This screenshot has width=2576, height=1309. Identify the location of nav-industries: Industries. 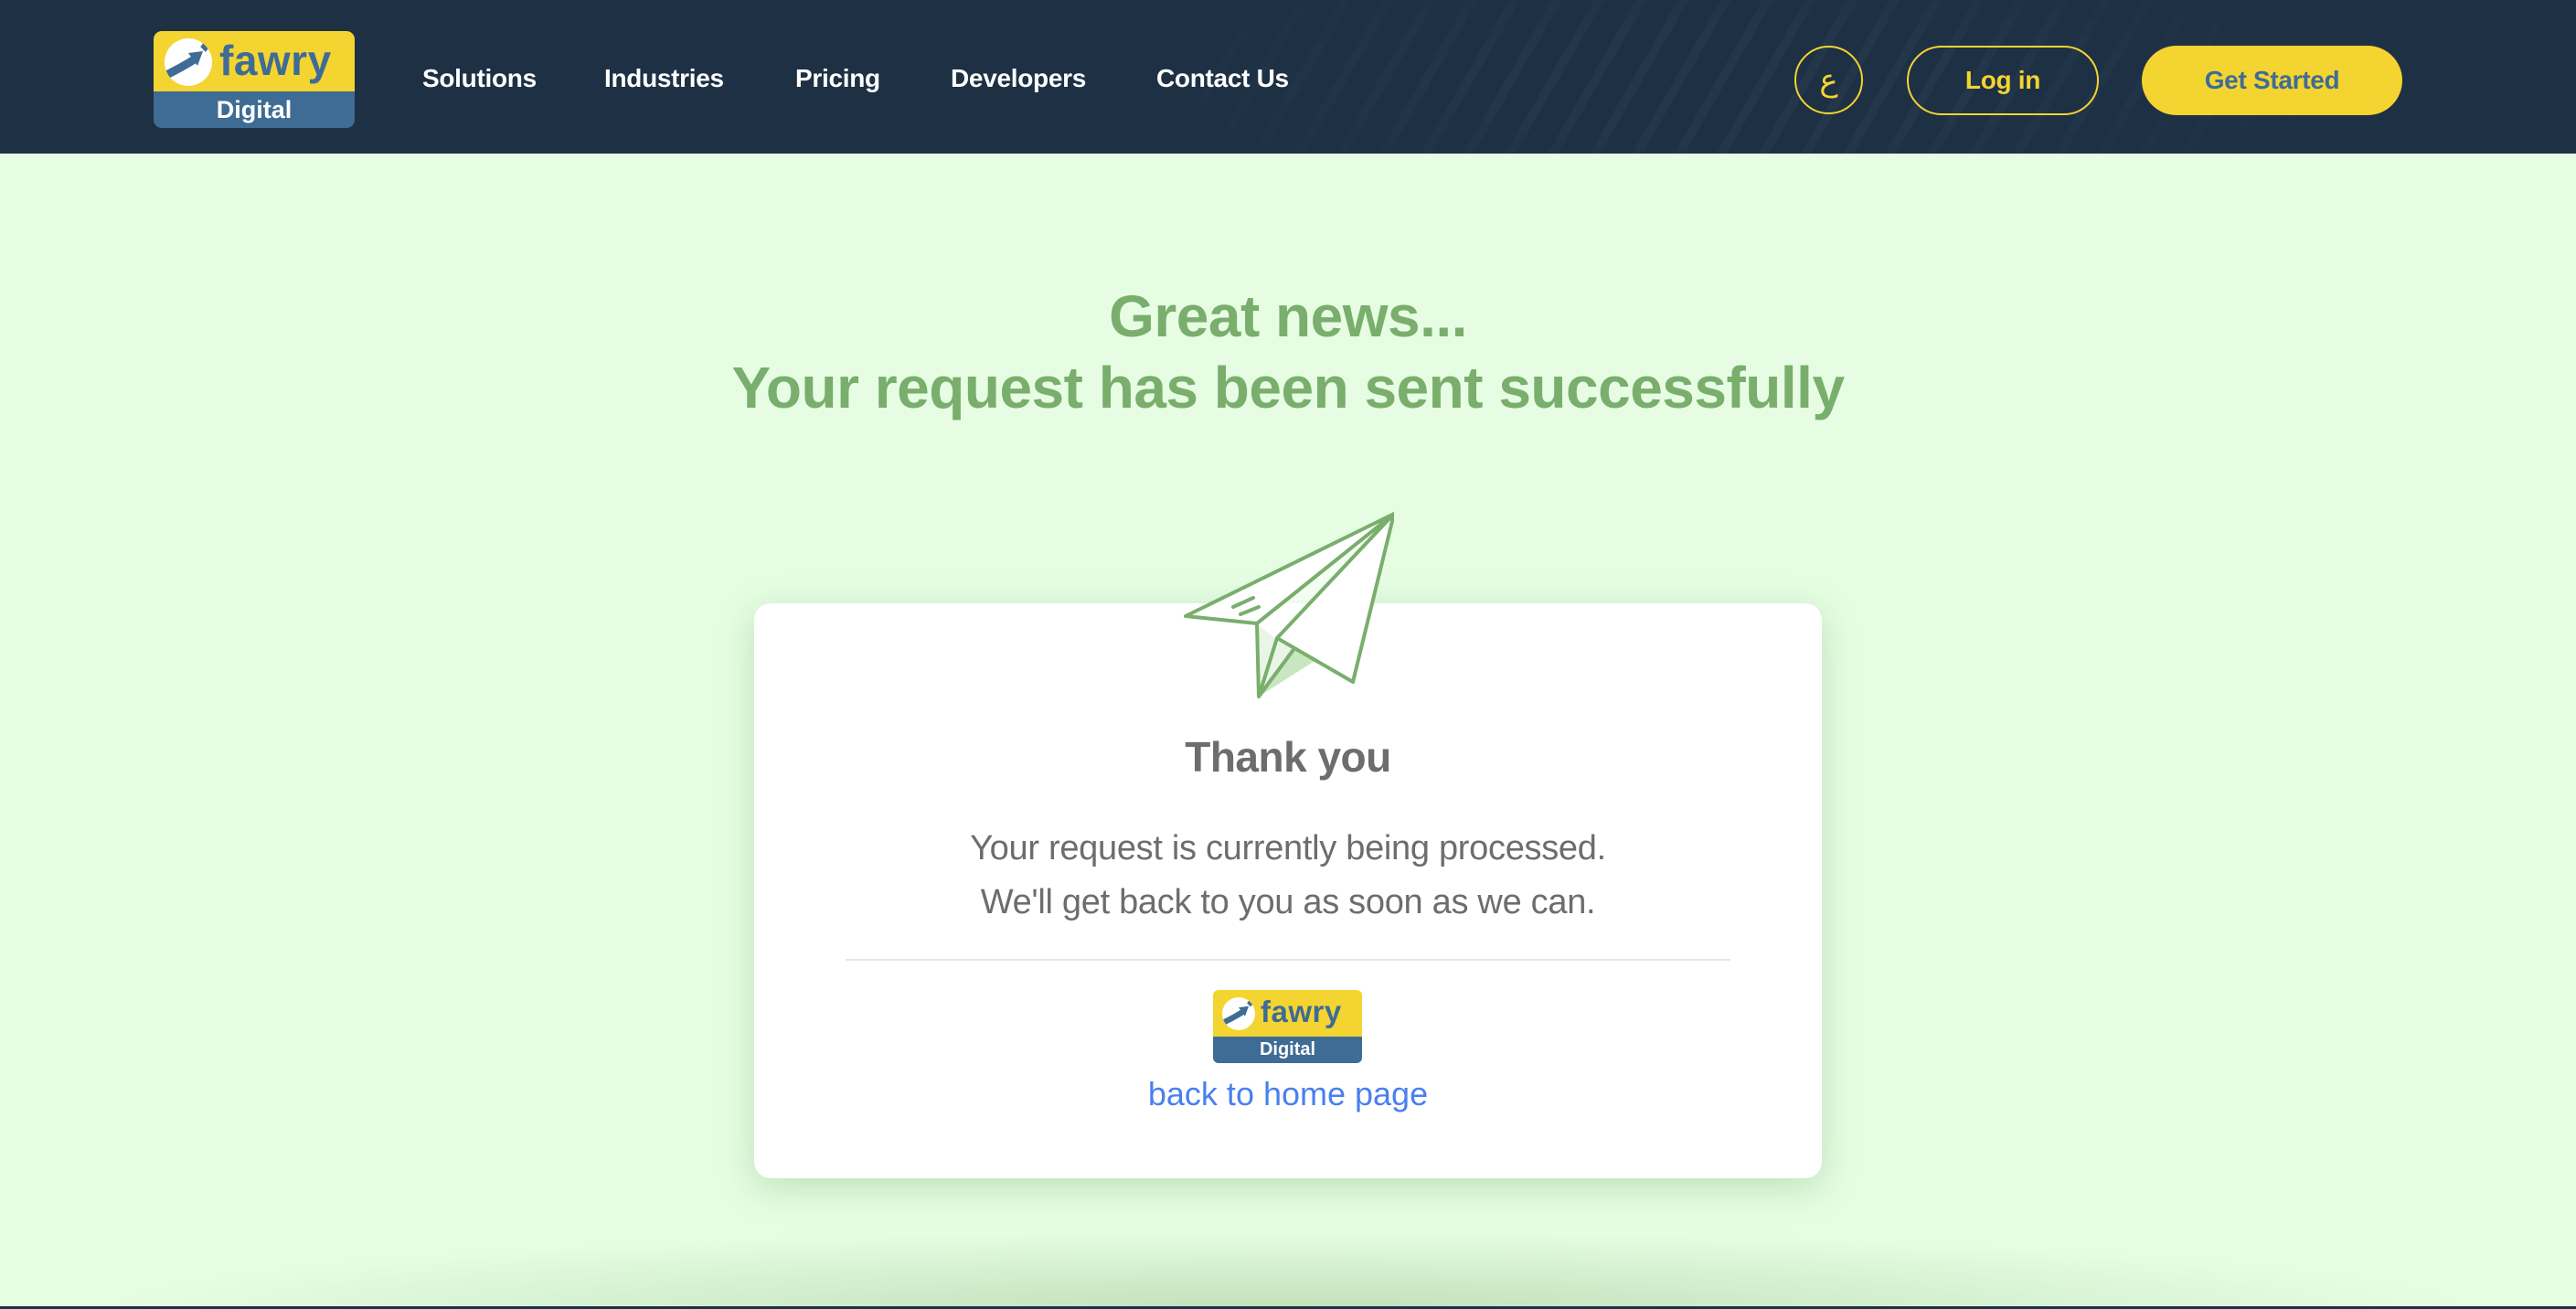
(664, 78).